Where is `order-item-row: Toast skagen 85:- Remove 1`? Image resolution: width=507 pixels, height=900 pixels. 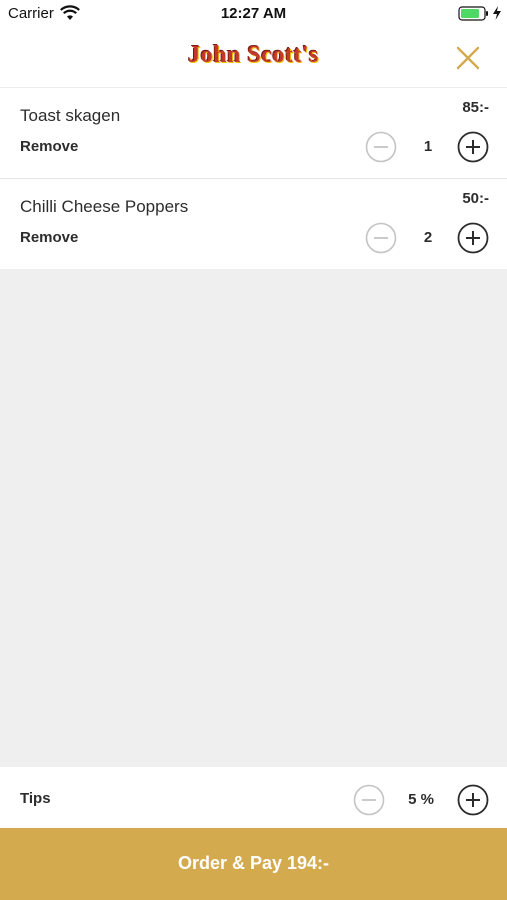 order-item-row: Toast skagen 85:- Remove 1 is located at coordinates (253, 133).